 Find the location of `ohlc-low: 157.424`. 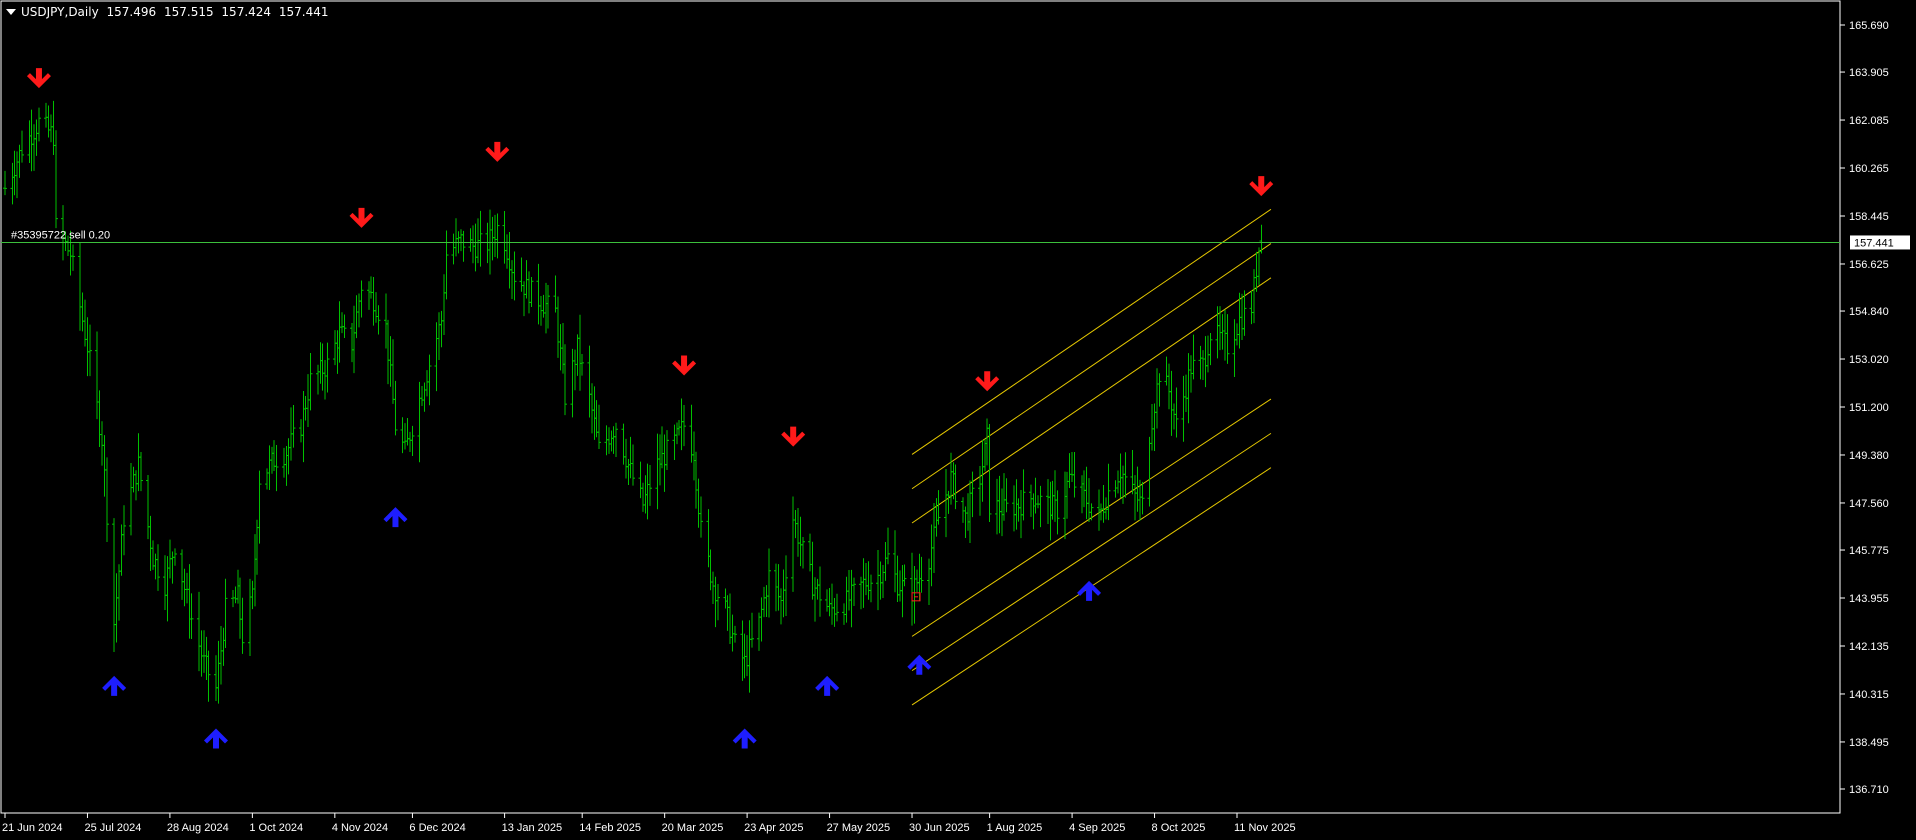

ohlc-low: 157.424 is located at coordinates (246, 12).